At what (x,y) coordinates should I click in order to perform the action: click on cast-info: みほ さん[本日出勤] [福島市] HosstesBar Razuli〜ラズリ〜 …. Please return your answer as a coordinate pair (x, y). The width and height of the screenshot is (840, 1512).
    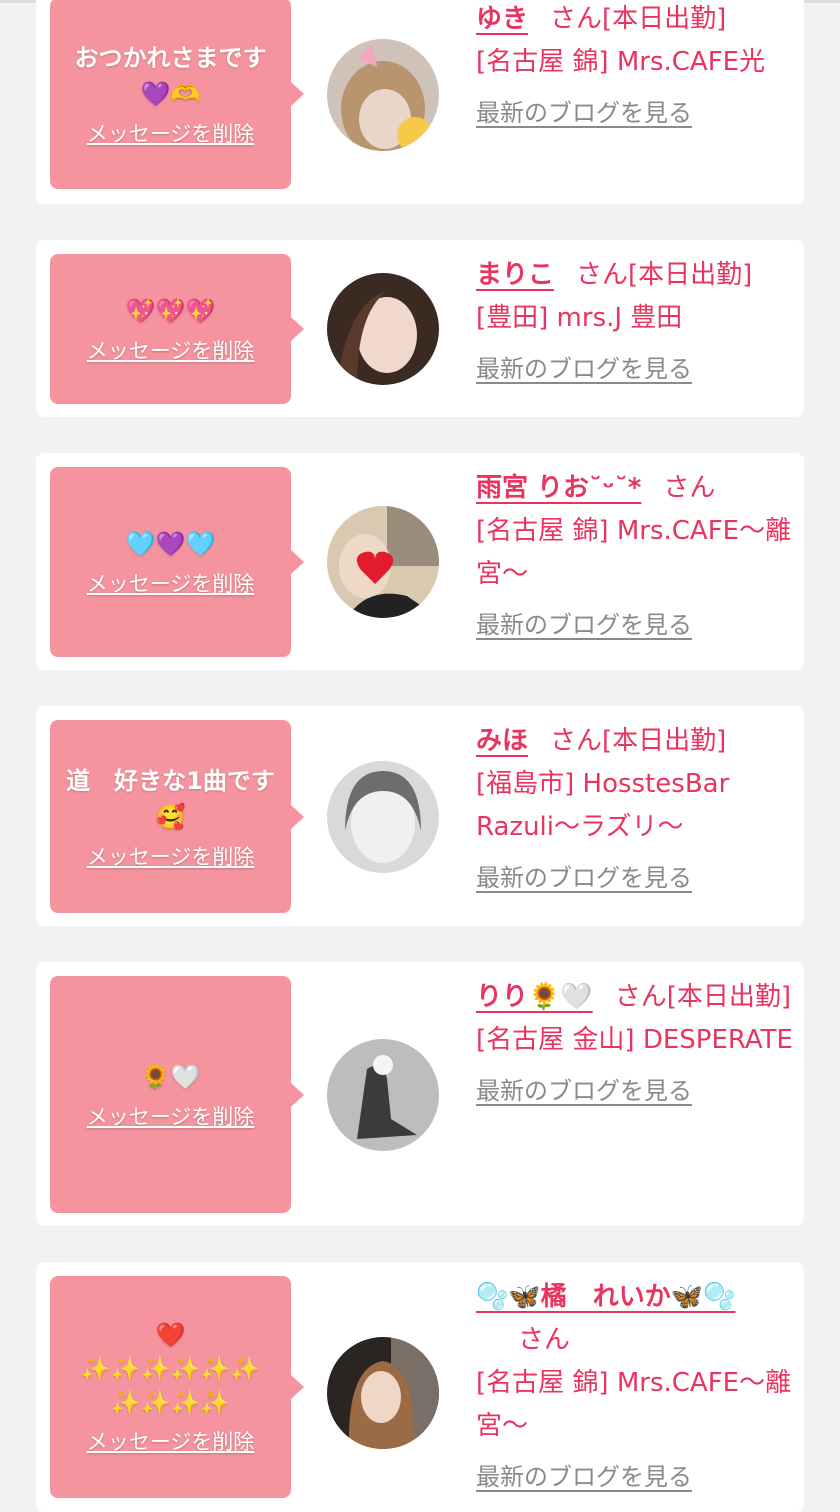
    Looking at the image, I should click on (635, 810).